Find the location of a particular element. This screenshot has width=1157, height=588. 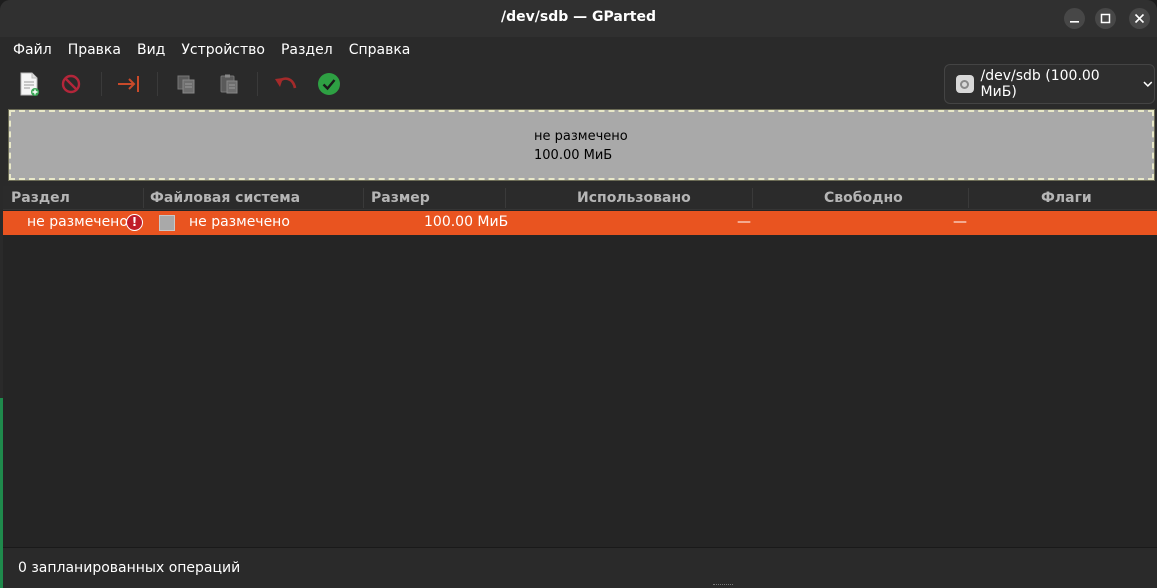

disk-map-size: 100.00 МиБ is located at coordinates (573, 155).